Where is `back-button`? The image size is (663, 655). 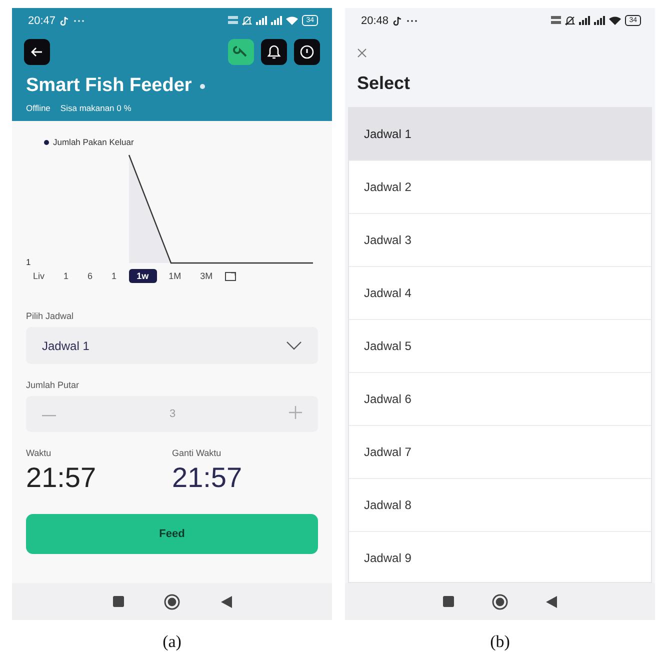 back-button is located at coordinates (37, 52).